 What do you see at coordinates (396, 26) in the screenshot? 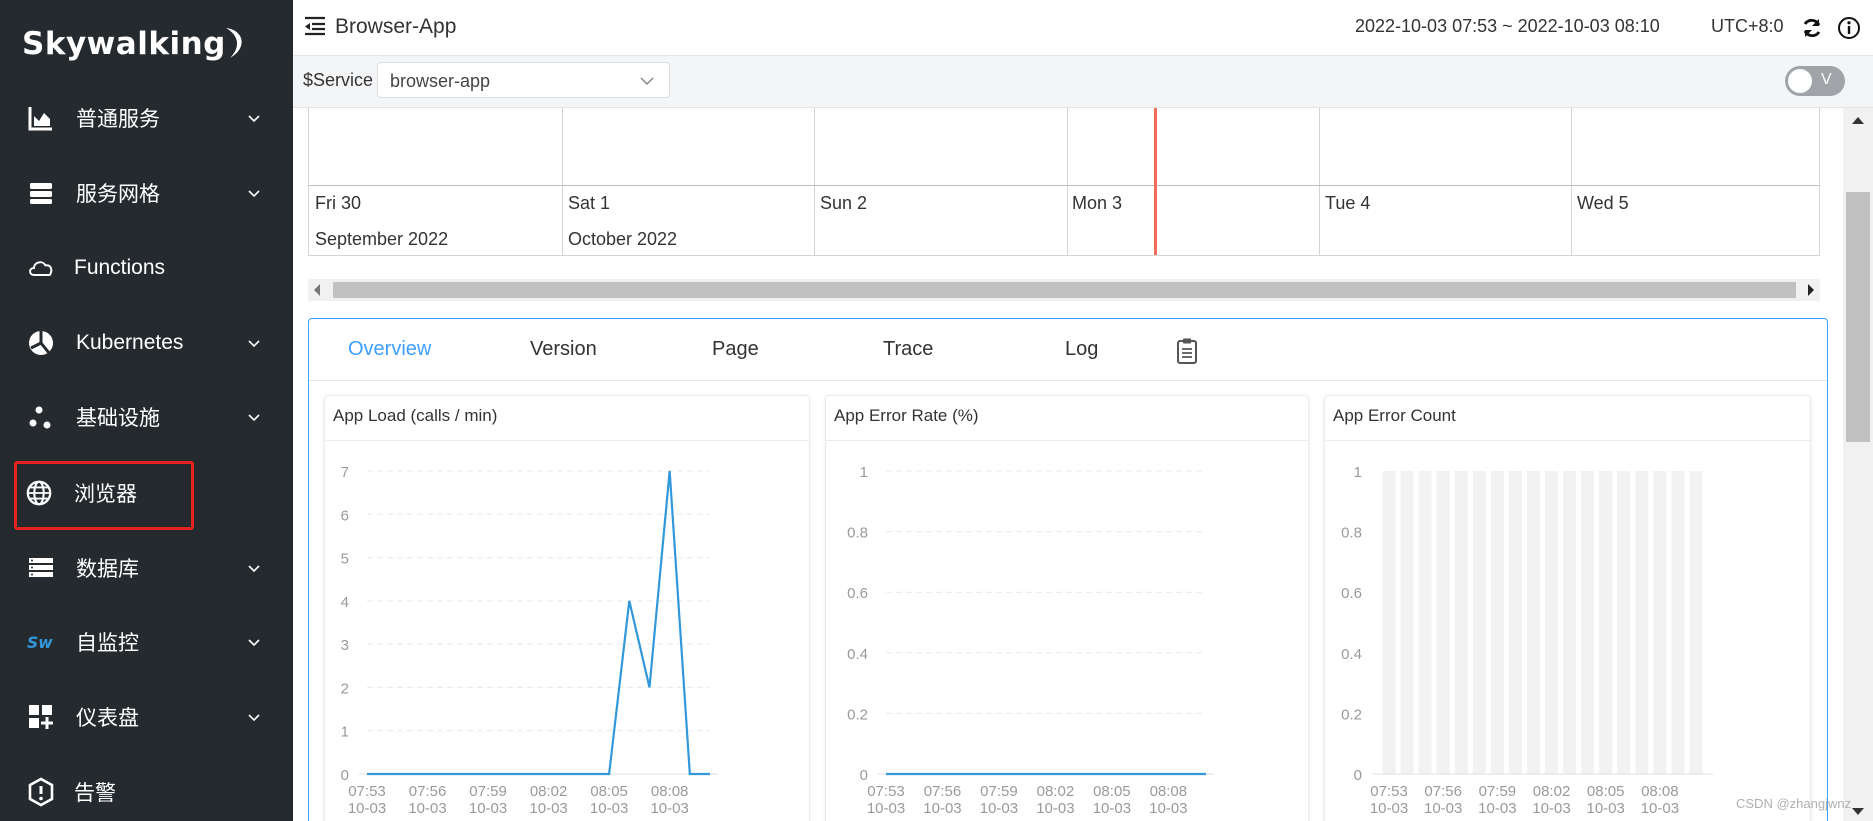
I see `page-title: Browser-App` at bounding box center [396, 26].